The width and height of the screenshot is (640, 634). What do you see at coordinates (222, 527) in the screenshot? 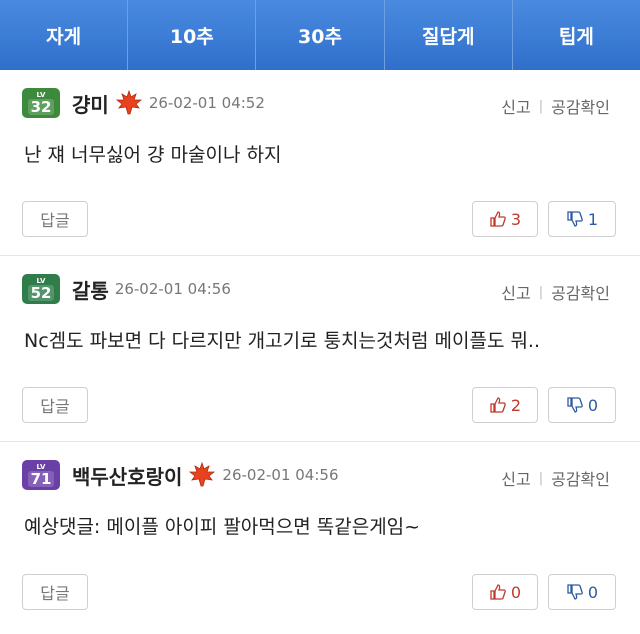
I see `comment-body: 예상댓글: 메이플 아이피 팔아먹으면 똑같은게임~` at bounding box center [222, 527].